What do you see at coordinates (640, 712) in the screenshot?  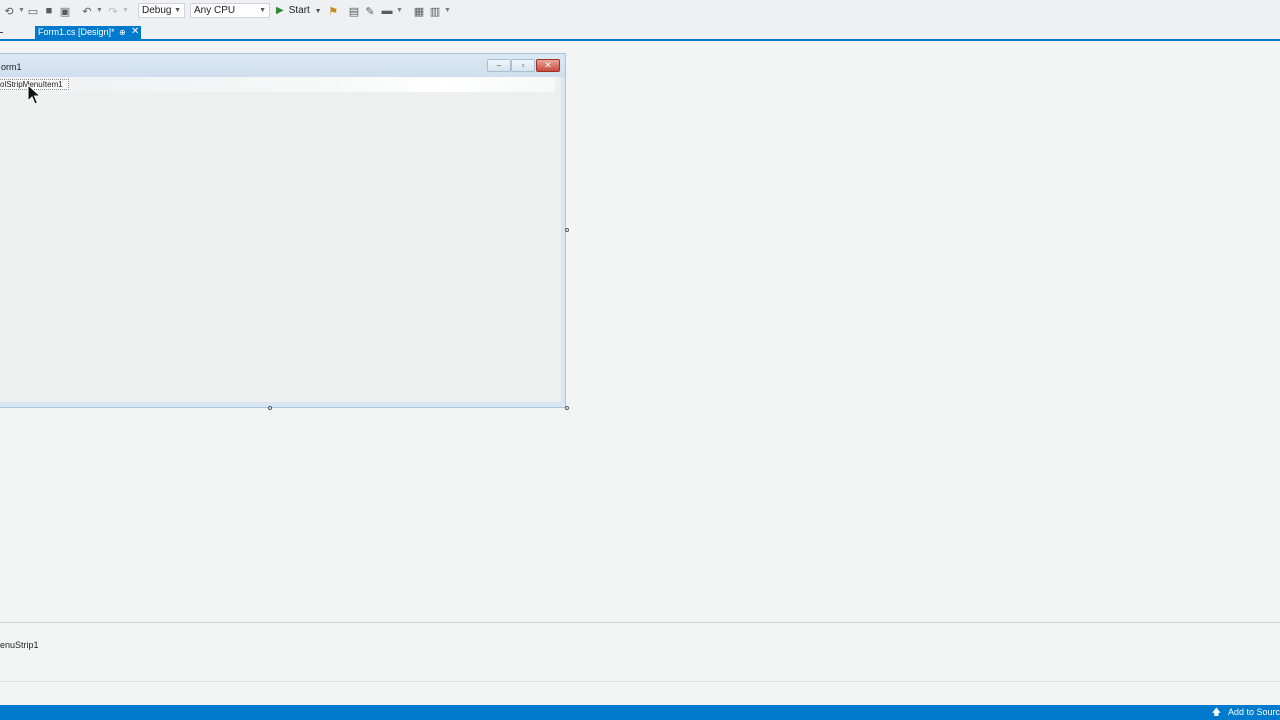 I see `status-bar: 🡅 Add to Sourc` at bounding box center [640, 712].